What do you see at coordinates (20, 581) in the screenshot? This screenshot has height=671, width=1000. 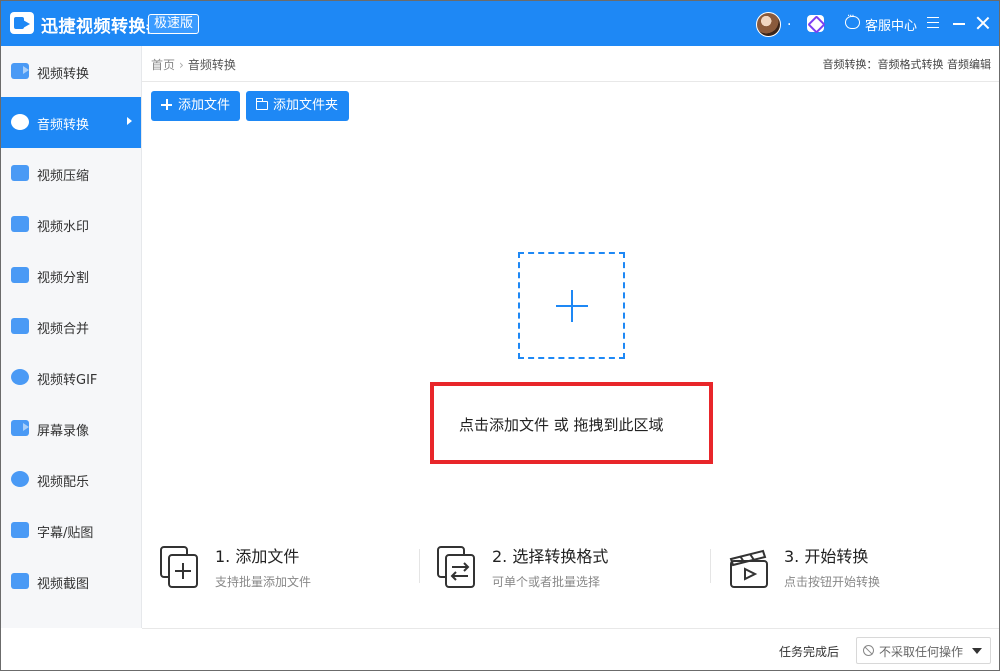 I see `screenshot-icon` at bounding box center [20, 581].